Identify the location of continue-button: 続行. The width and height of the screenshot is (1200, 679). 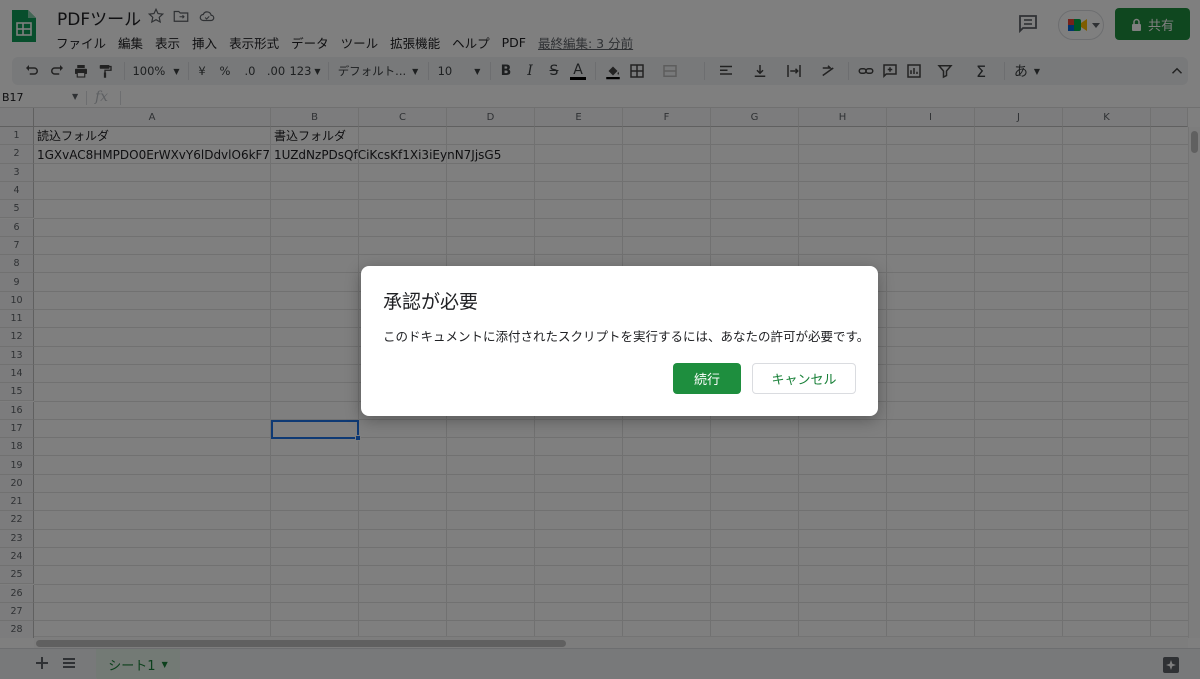
(707, 378).